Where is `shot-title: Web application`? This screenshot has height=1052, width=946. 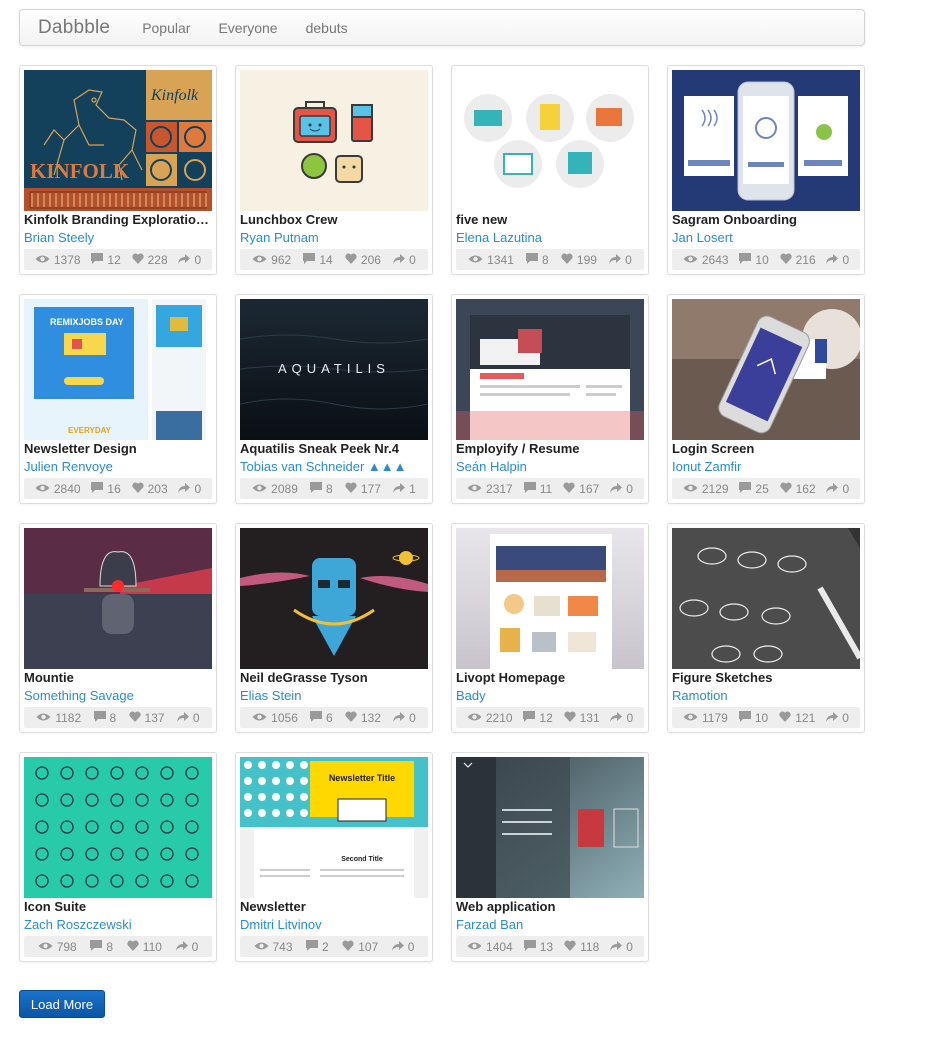 shot-title: Web application is located at coordinates (551, 907).